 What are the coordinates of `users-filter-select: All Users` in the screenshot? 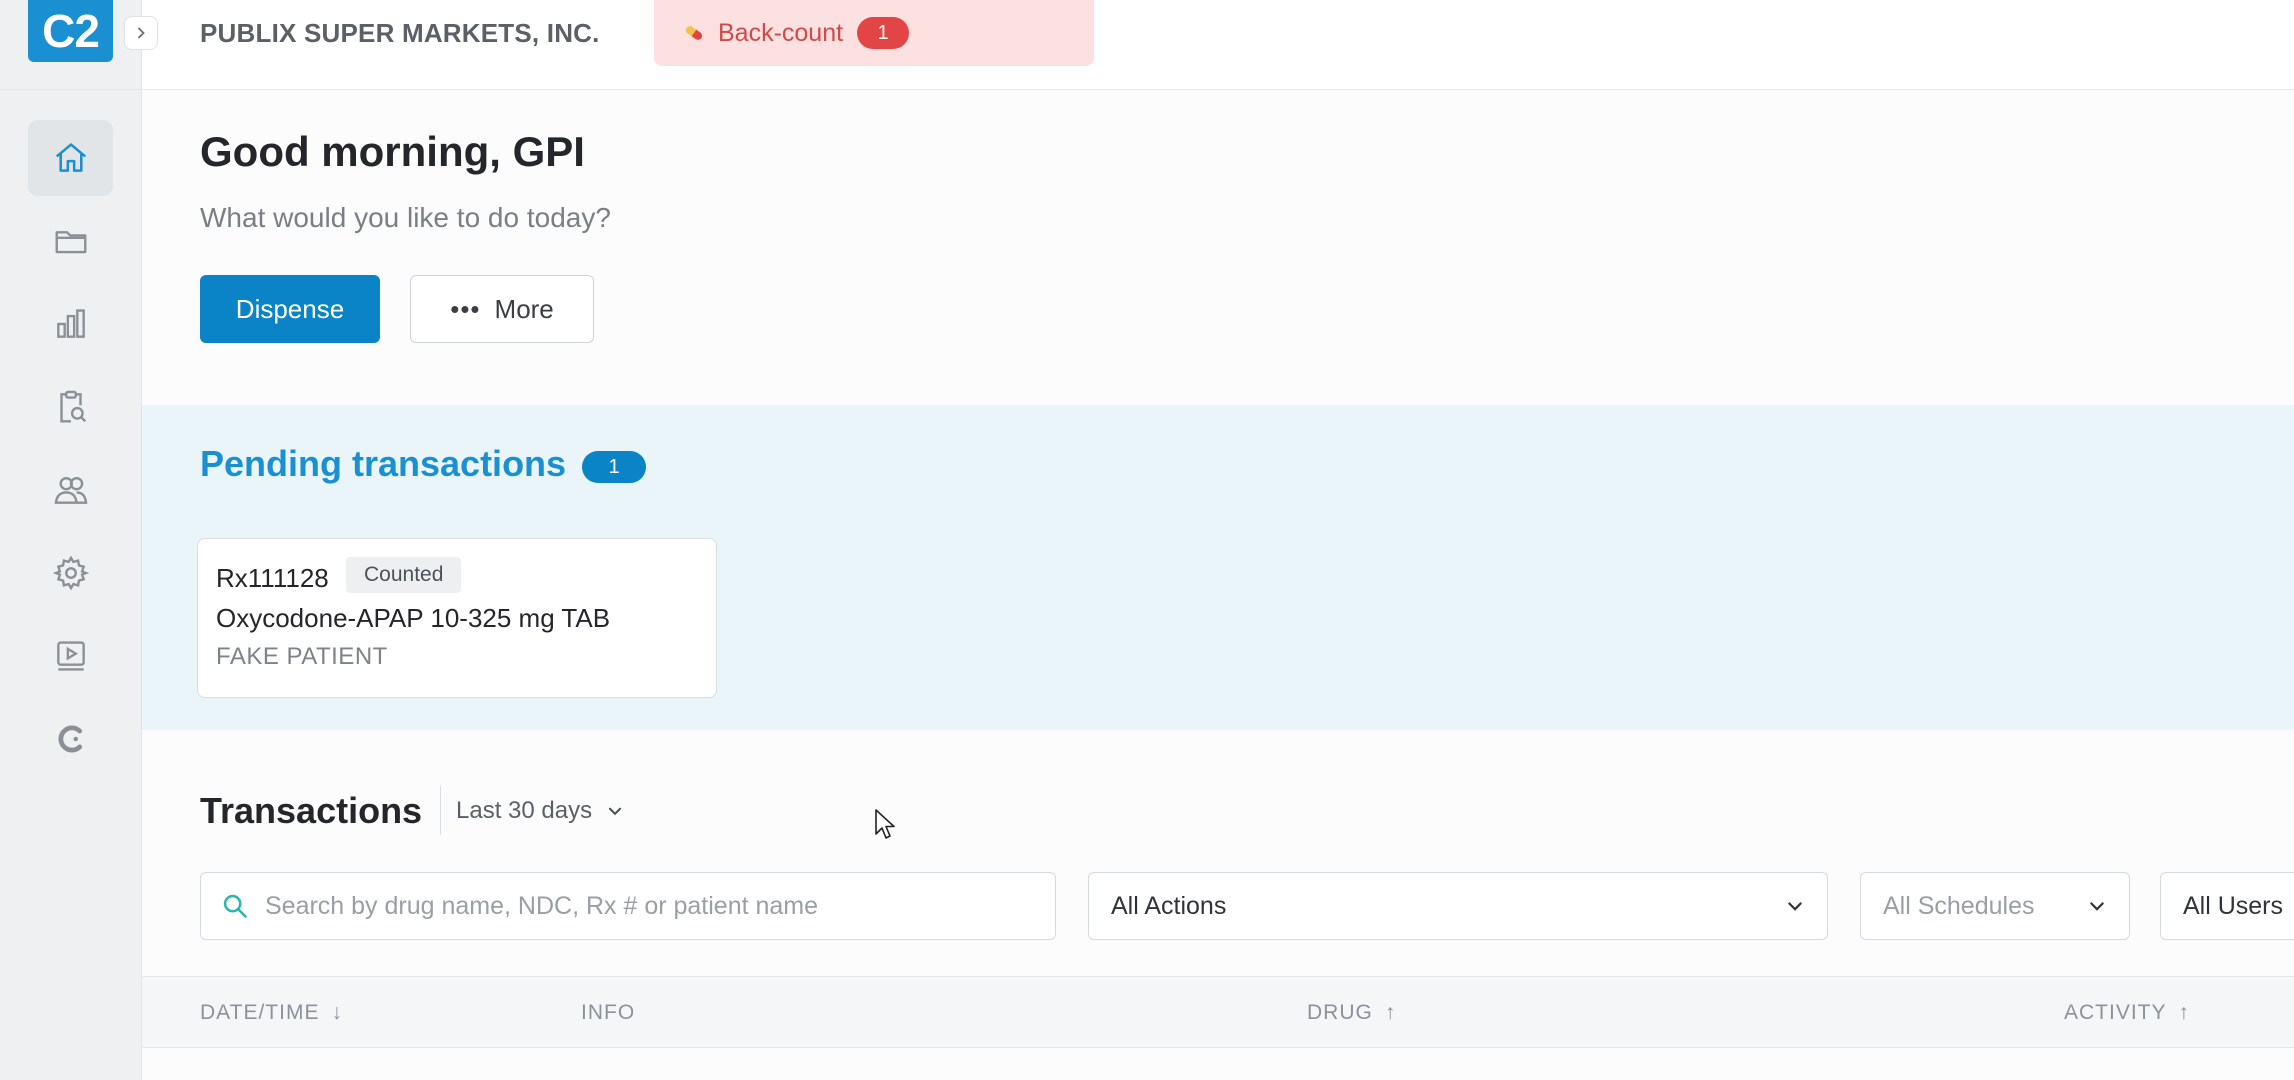 It's located at (2227, 906).